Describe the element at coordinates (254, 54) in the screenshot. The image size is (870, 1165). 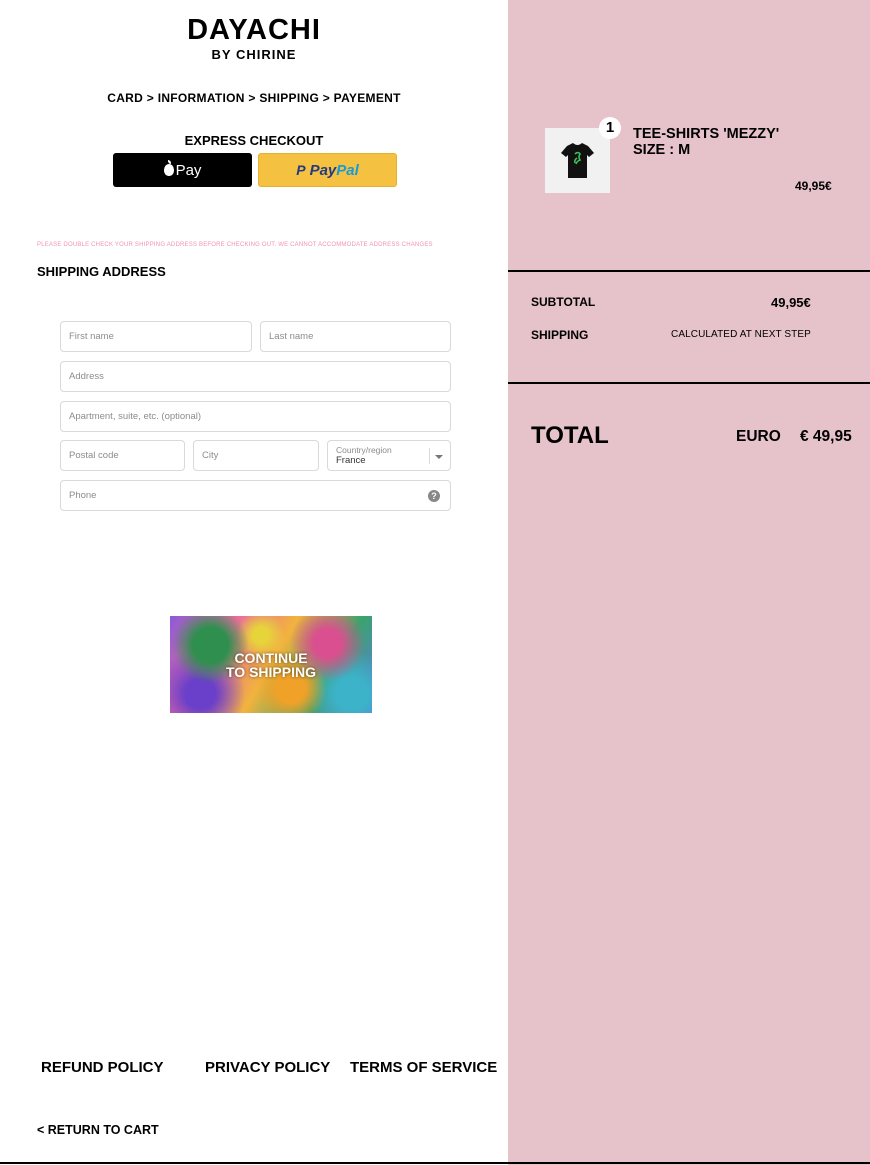
I see `brand-subtitle: BY CHIRINE` at that location.